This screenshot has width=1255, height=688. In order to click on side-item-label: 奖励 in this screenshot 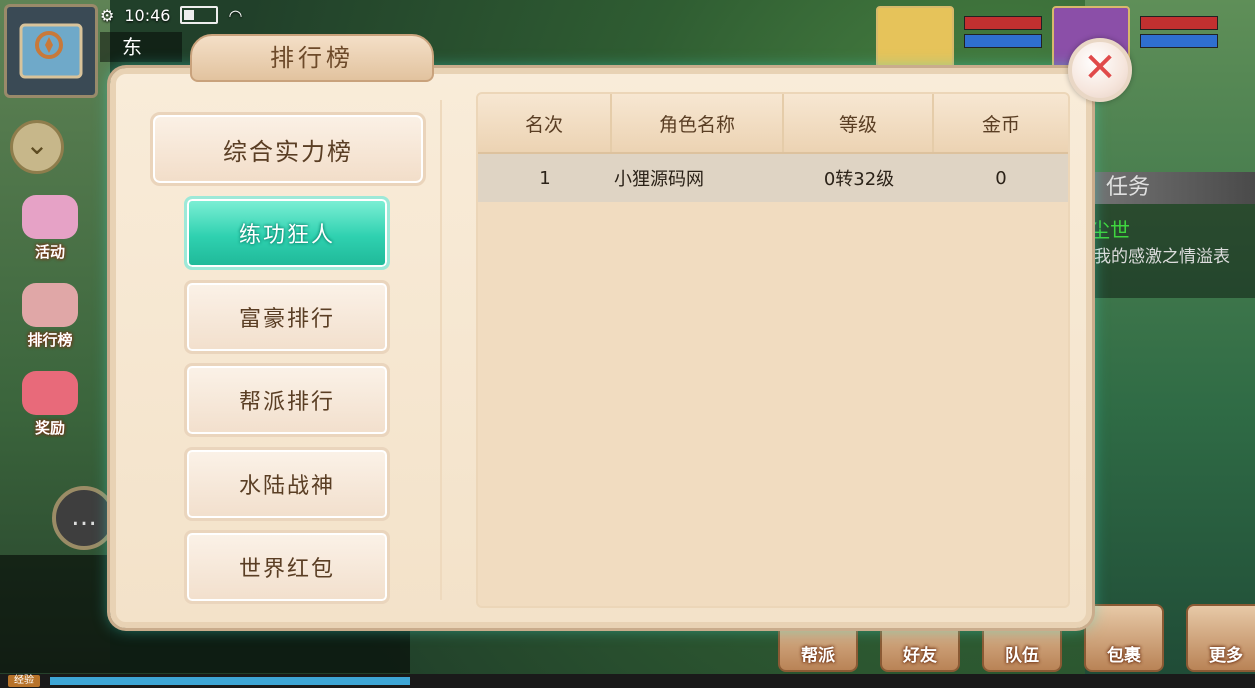, I will do `click(49, 428)`.